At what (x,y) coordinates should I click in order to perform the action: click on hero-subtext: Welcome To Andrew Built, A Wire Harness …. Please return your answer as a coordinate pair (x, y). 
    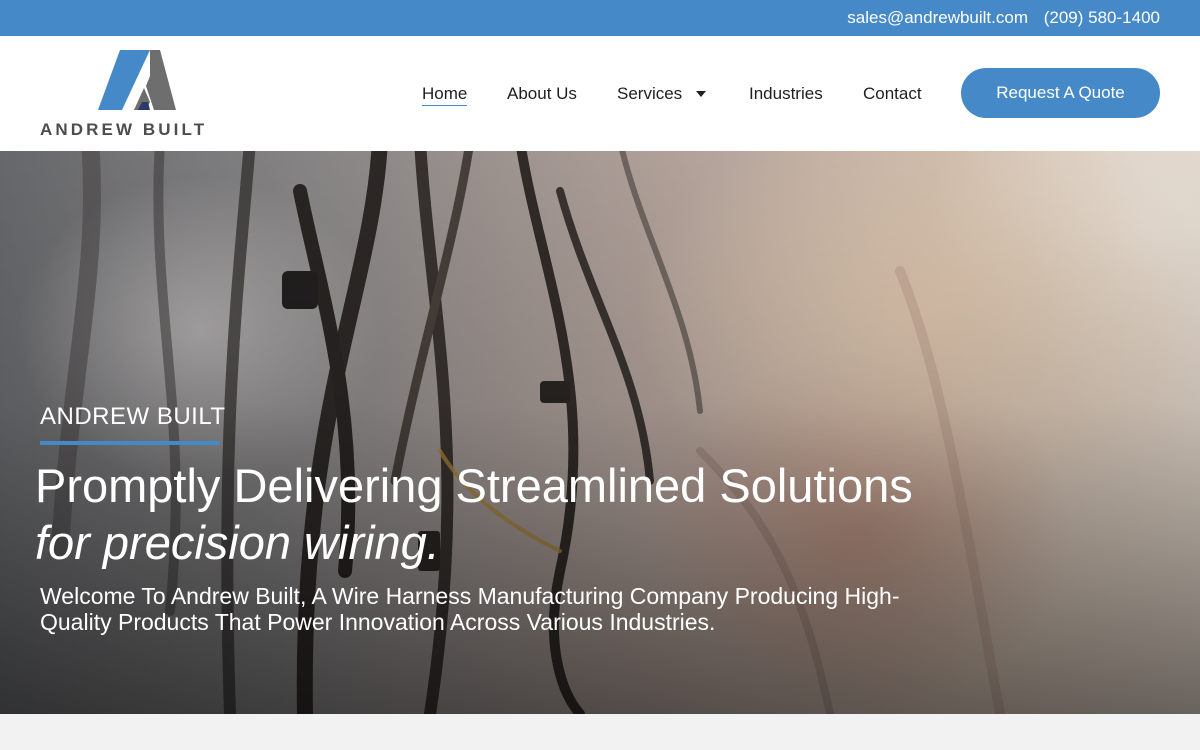
    Looking at the image, I should click on (470, 609).